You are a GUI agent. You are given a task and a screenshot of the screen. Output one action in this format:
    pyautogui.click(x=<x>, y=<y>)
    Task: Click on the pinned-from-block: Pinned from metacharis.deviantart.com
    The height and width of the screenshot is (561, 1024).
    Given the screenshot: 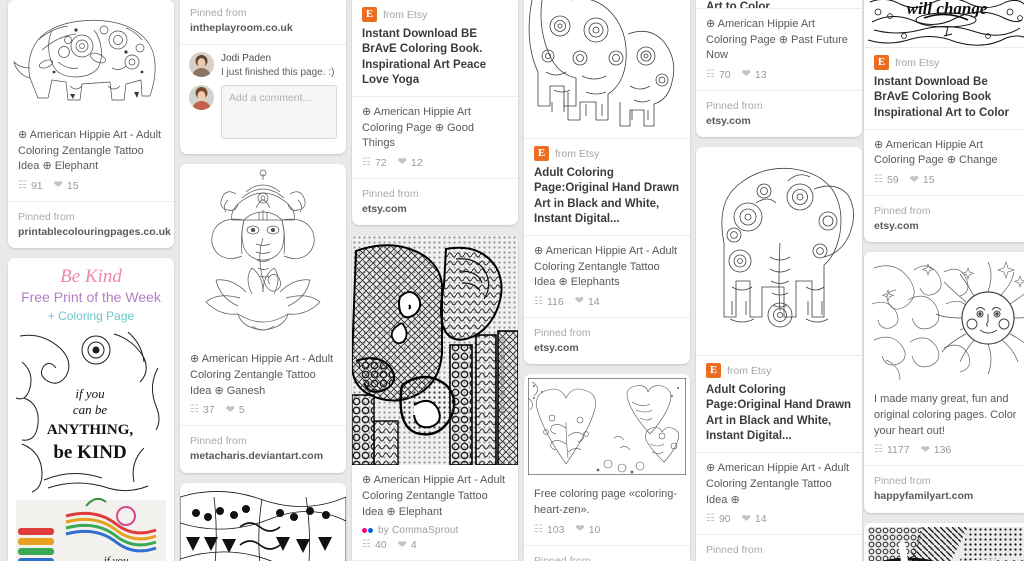 What is the action you would take?
    pyautogui.click(x=263, y=449)
    